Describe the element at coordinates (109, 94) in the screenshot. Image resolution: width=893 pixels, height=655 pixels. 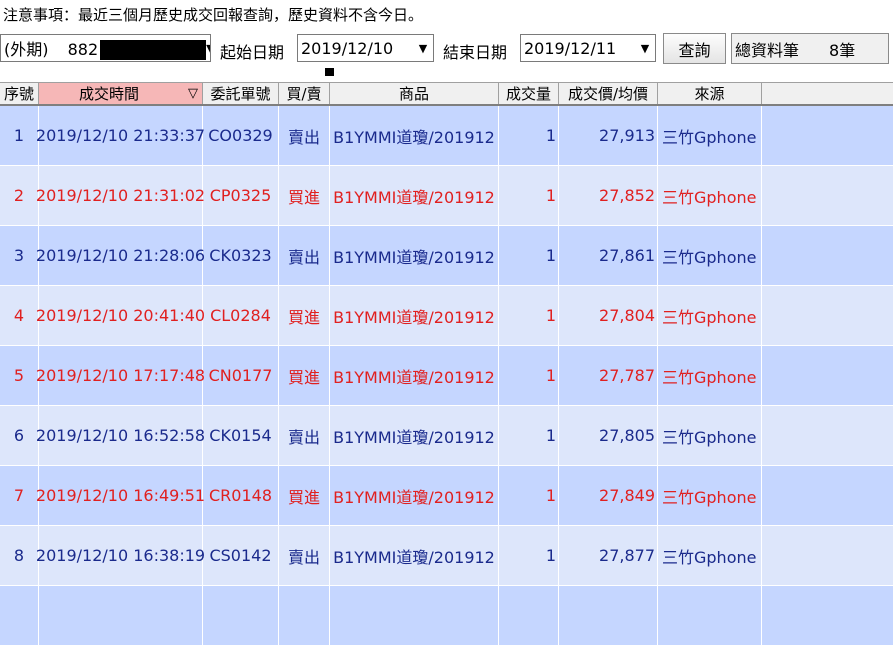
I see `column-header-time-label: 成交時間` at that location.